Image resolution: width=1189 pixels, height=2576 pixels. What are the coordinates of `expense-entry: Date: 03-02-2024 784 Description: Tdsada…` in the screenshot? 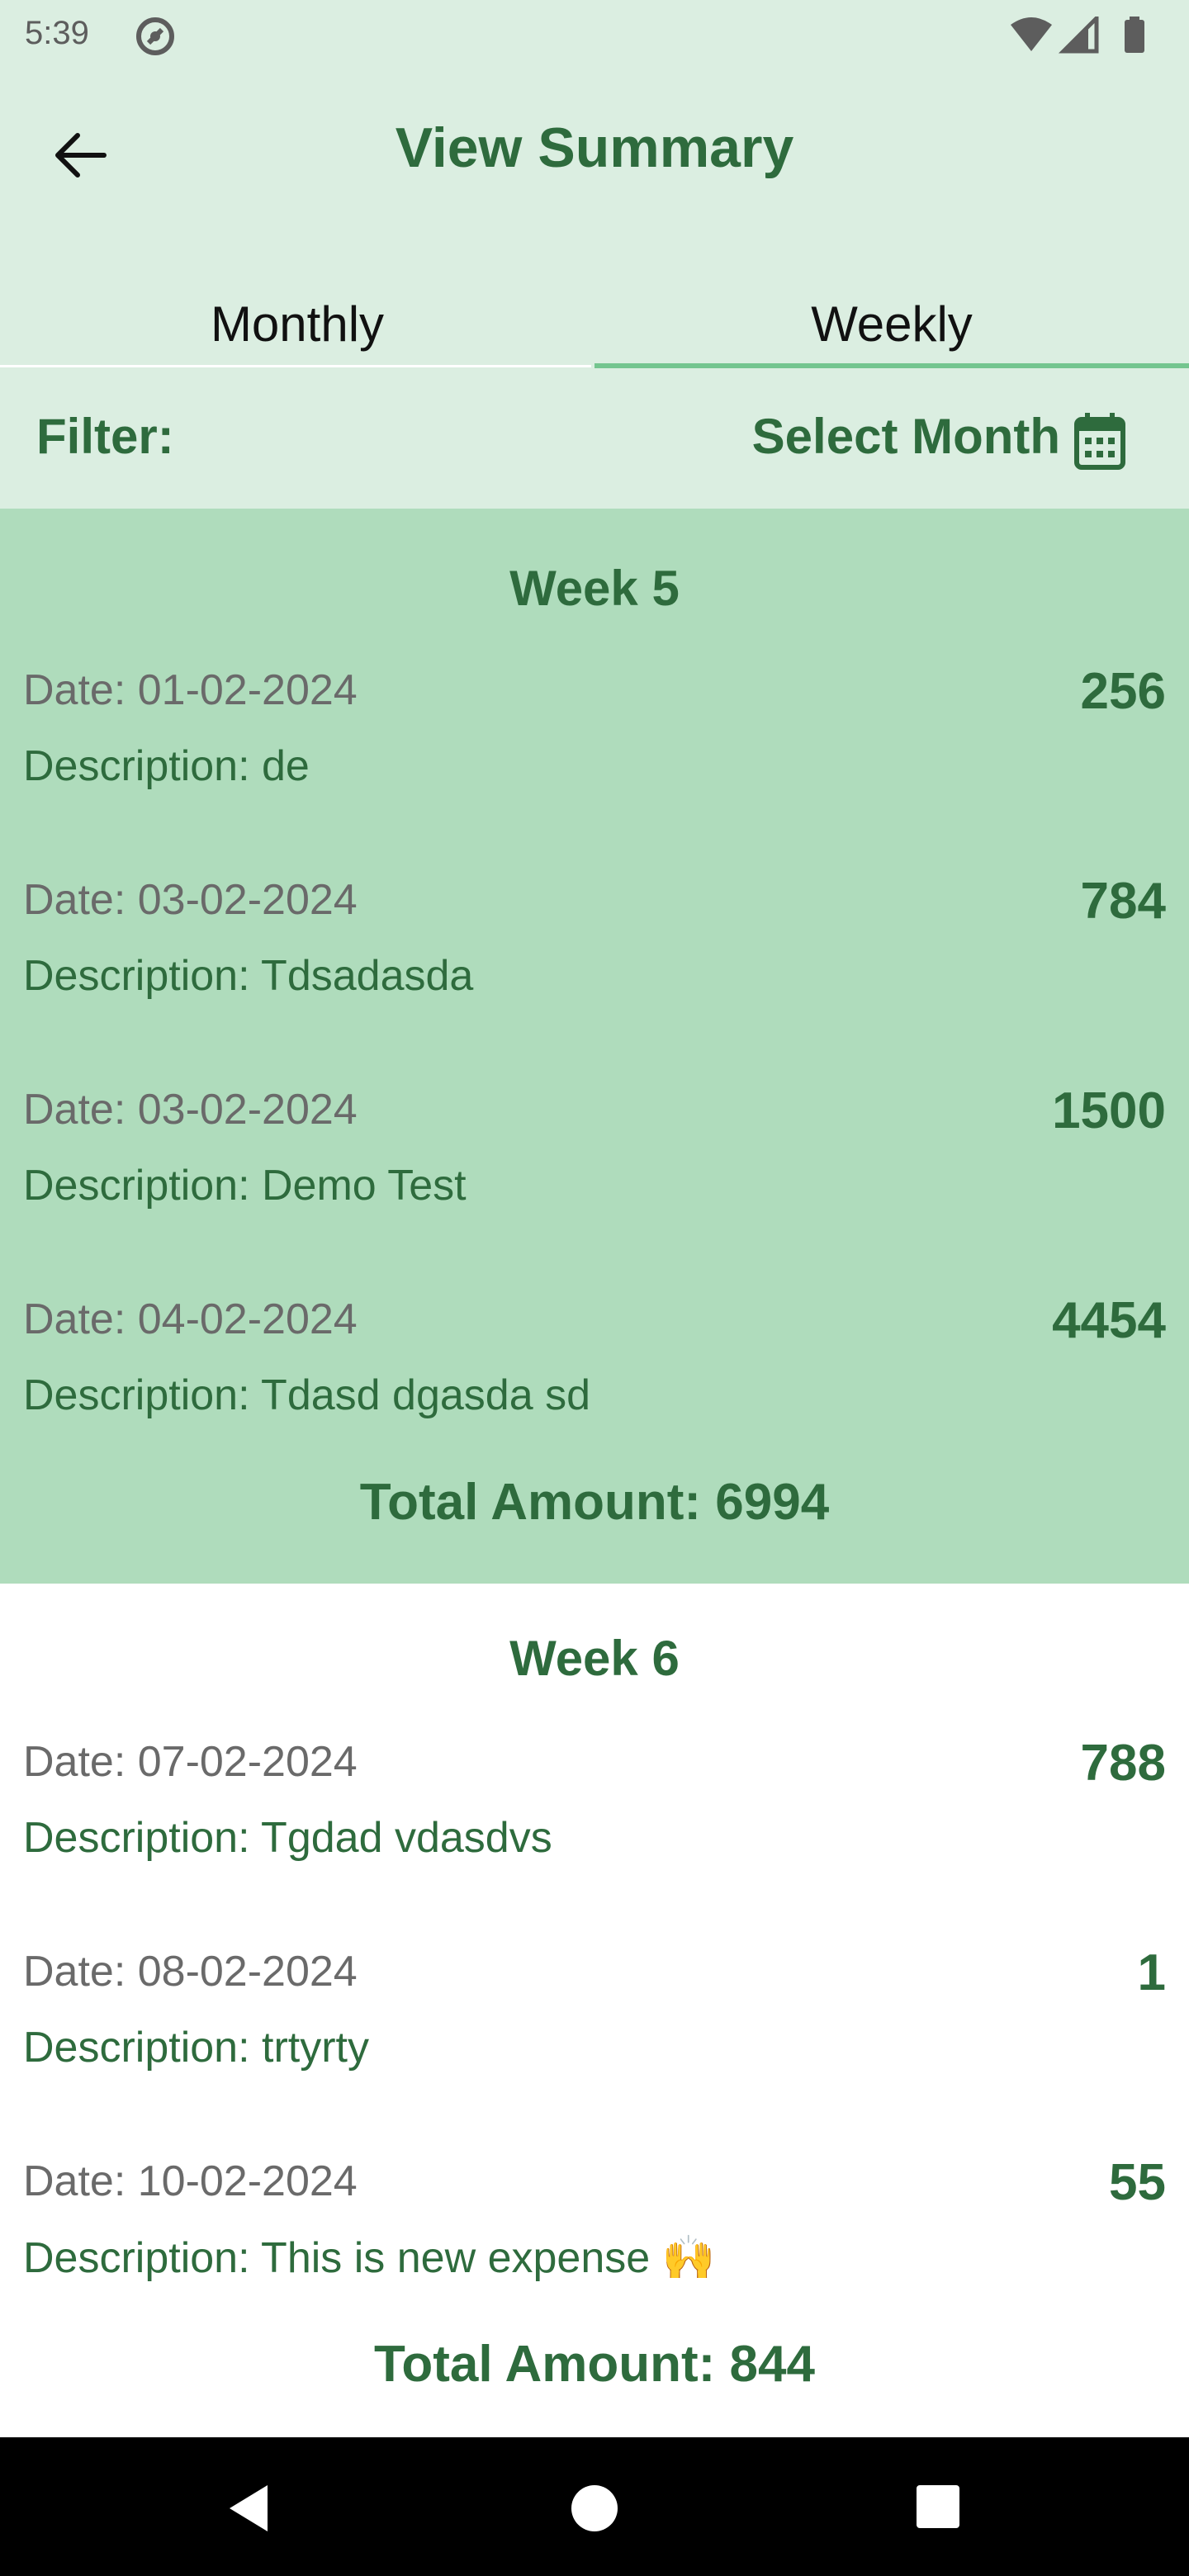 It's located at (594, 977).